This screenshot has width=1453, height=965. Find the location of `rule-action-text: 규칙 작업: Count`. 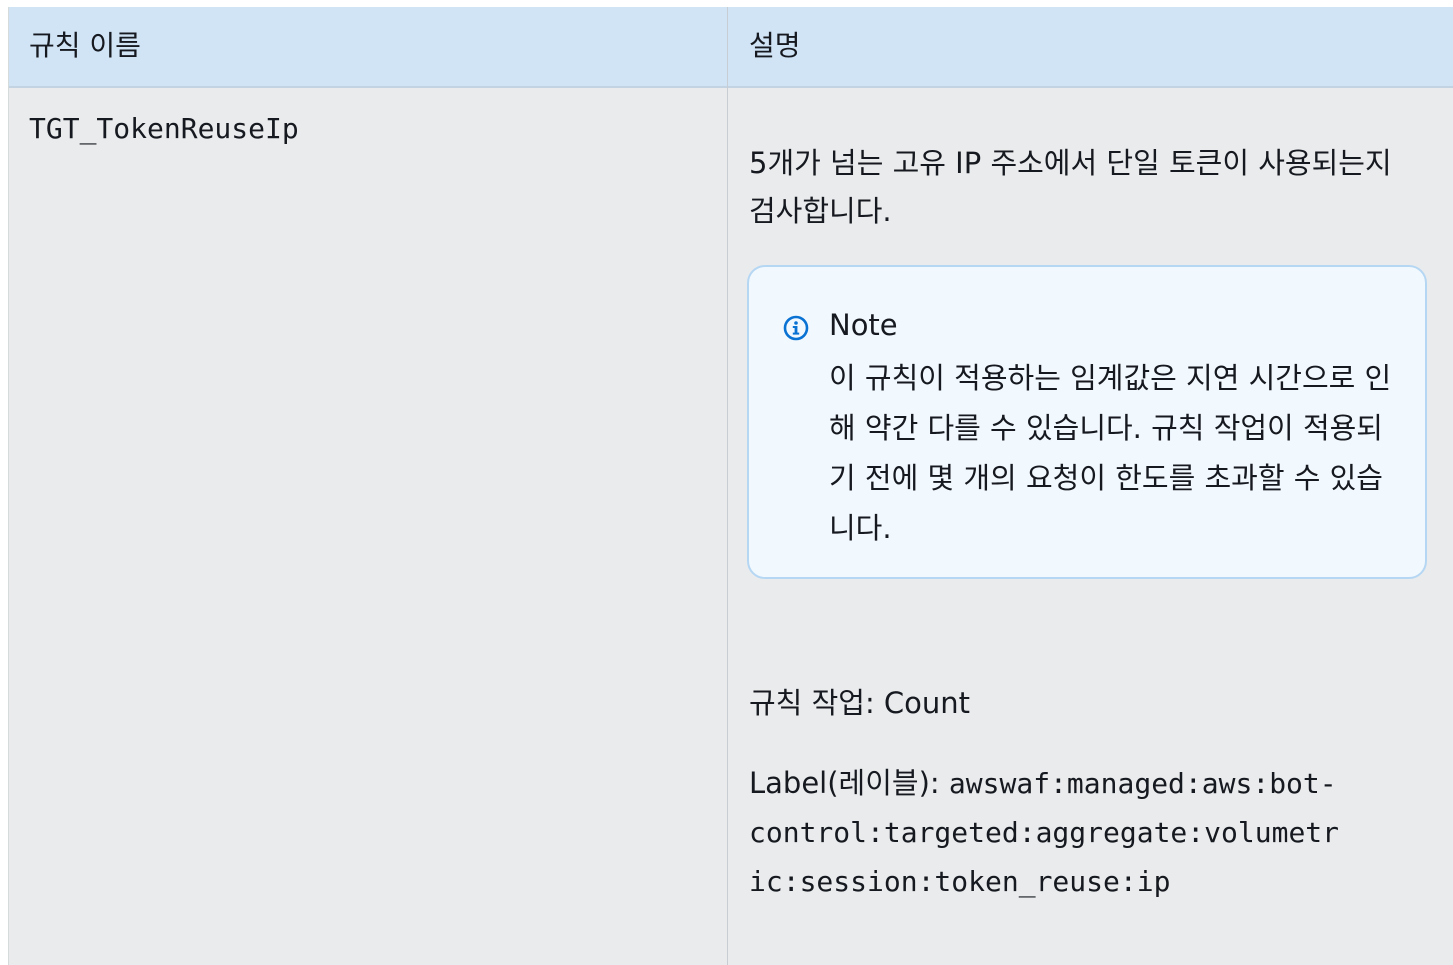

rule-action-text: 규칙 작업: Count is located at coordinates (860, 703).